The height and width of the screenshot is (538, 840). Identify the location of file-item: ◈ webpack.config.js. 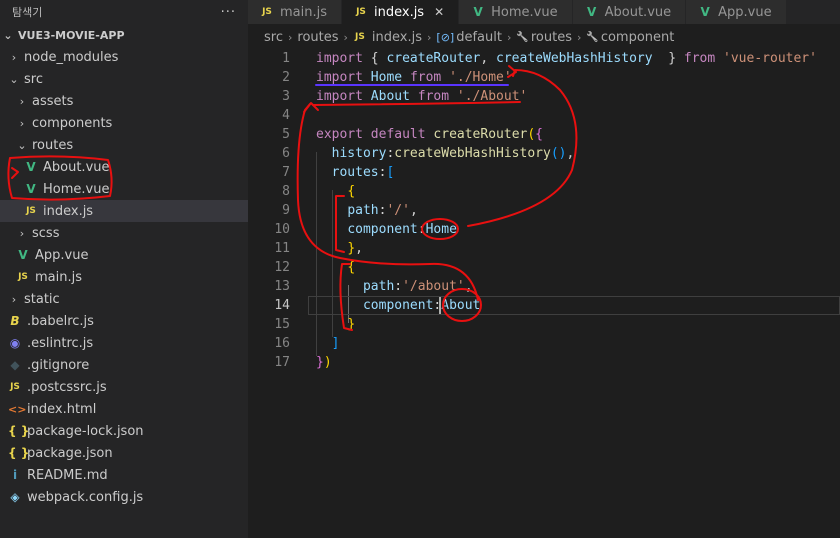
(124, 497).